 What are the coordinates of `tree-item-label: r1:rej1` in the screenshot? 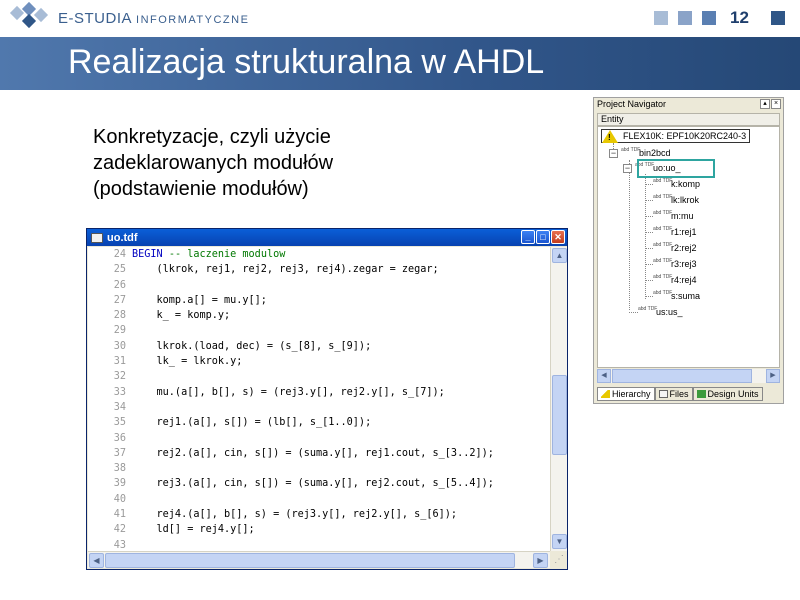 It's located at (684, 232).